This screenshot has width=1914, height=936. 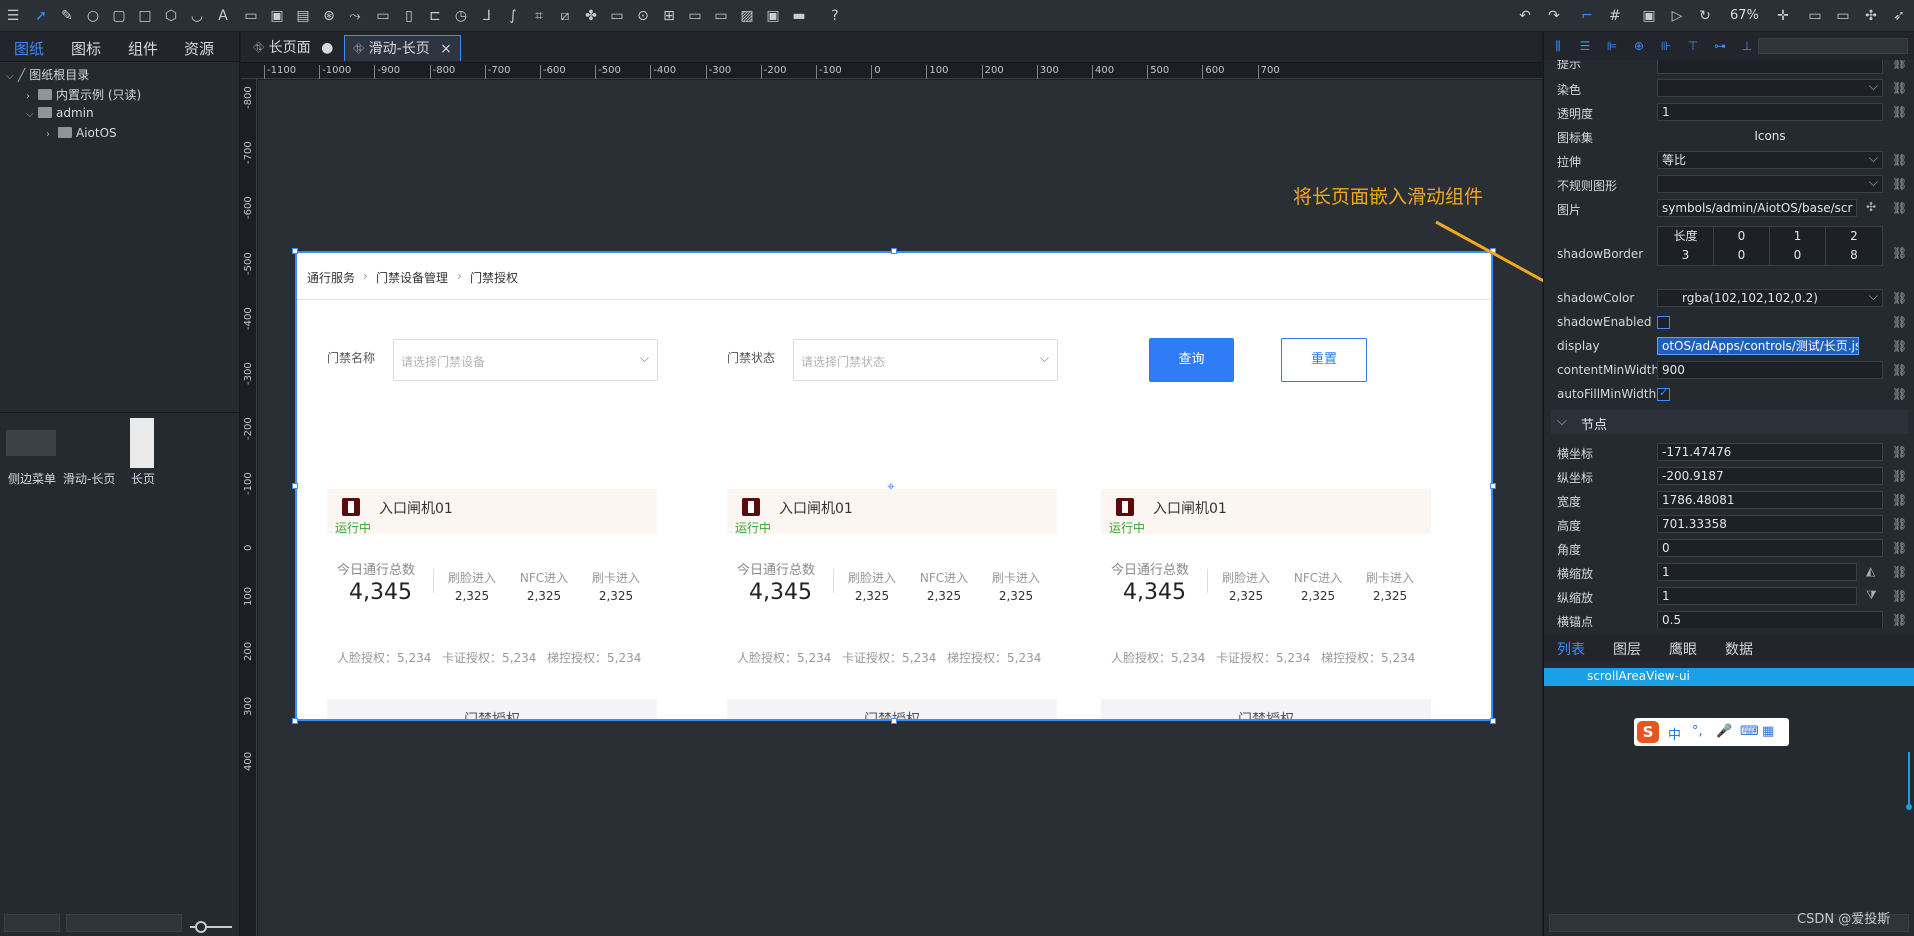 I want to click on tab-drawings: 图纸, so click(x=29, y=48).